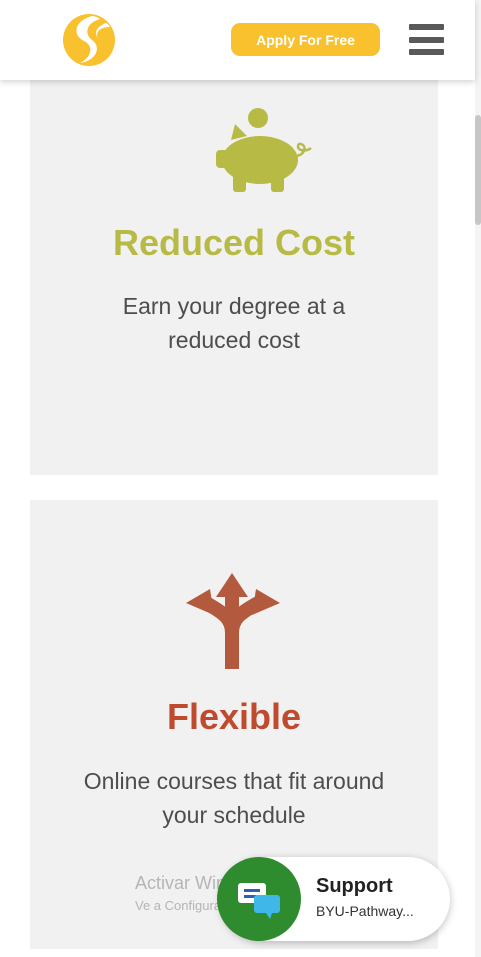 This screenshot has height=957, width=481. Describe the element at coordinates (234, 242) in the screenshot. I see `reduced-cost-title: Reduced Cost` at that location.